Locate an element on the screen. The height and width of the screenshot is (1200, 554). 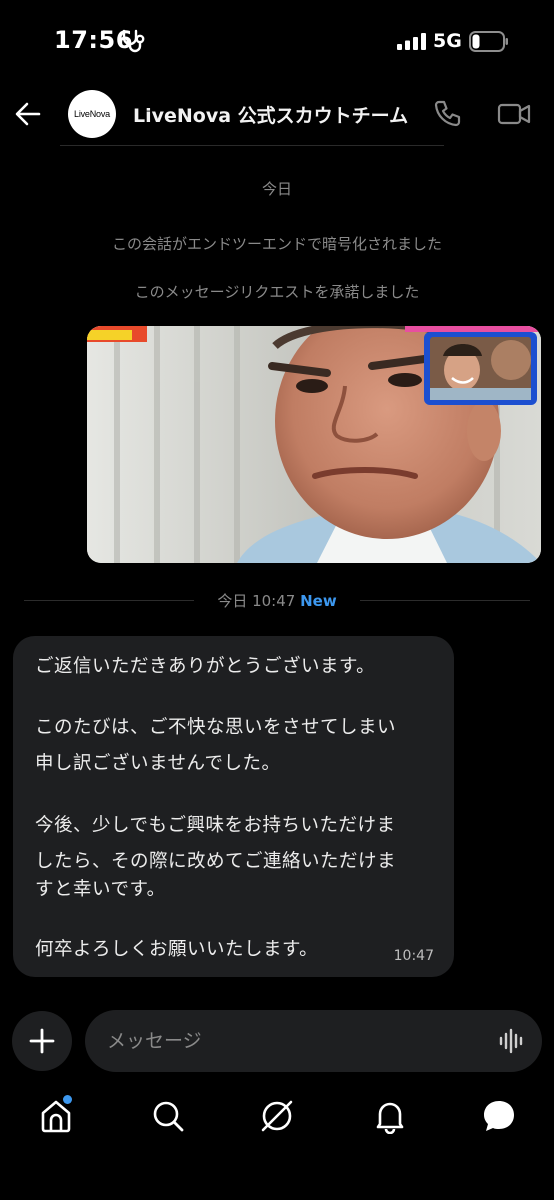
avatar: LiveNova is located at coordinates (92, 114).